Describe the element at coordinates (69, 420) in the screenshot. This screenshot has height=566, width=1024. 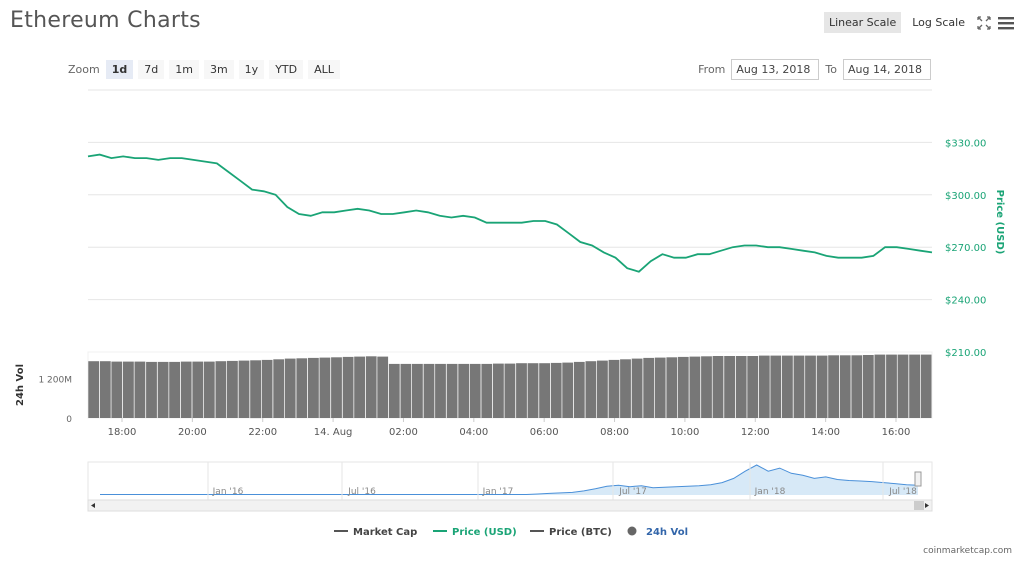
I see `volume-tick-label: 0` at that location.